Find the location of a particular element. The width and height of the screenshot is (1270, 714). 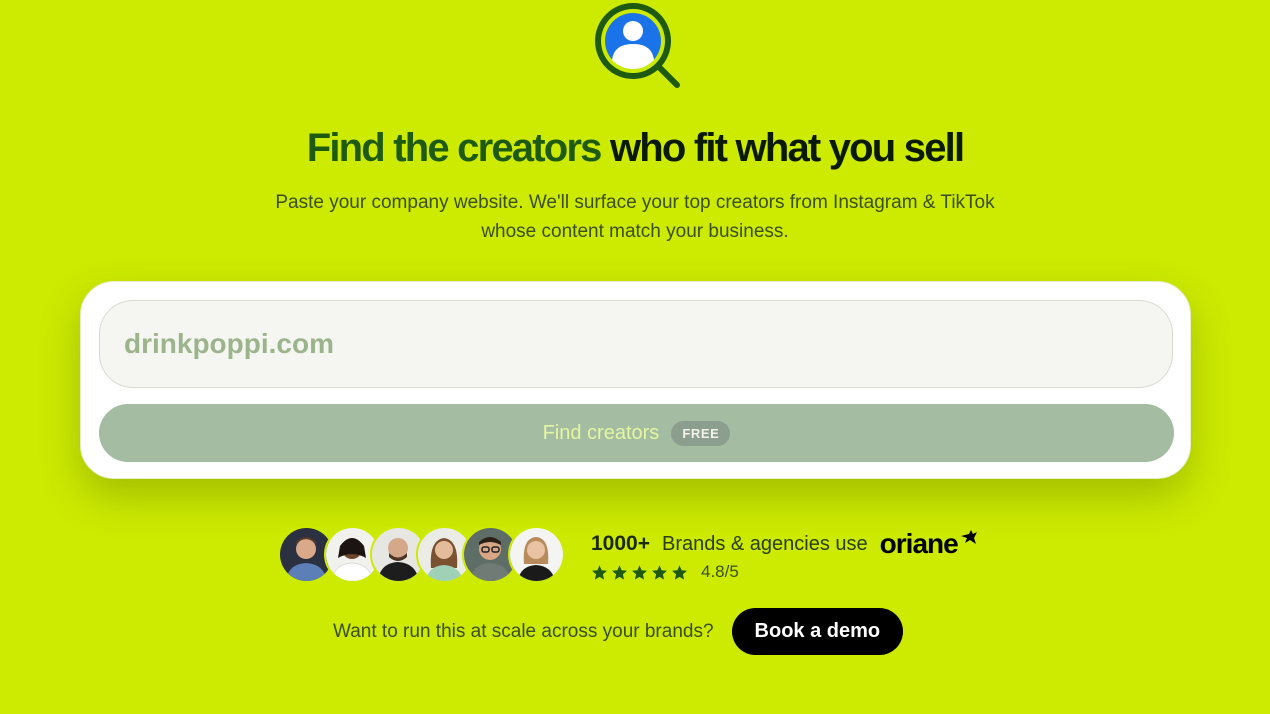

find-creators-button: Find creators FREE is located at coordinates (636, 433).